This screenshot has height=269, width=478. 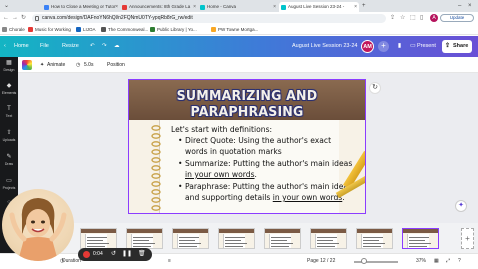 I want to click on document-title: August Live Session 23-24, so click(x=324, y=46).